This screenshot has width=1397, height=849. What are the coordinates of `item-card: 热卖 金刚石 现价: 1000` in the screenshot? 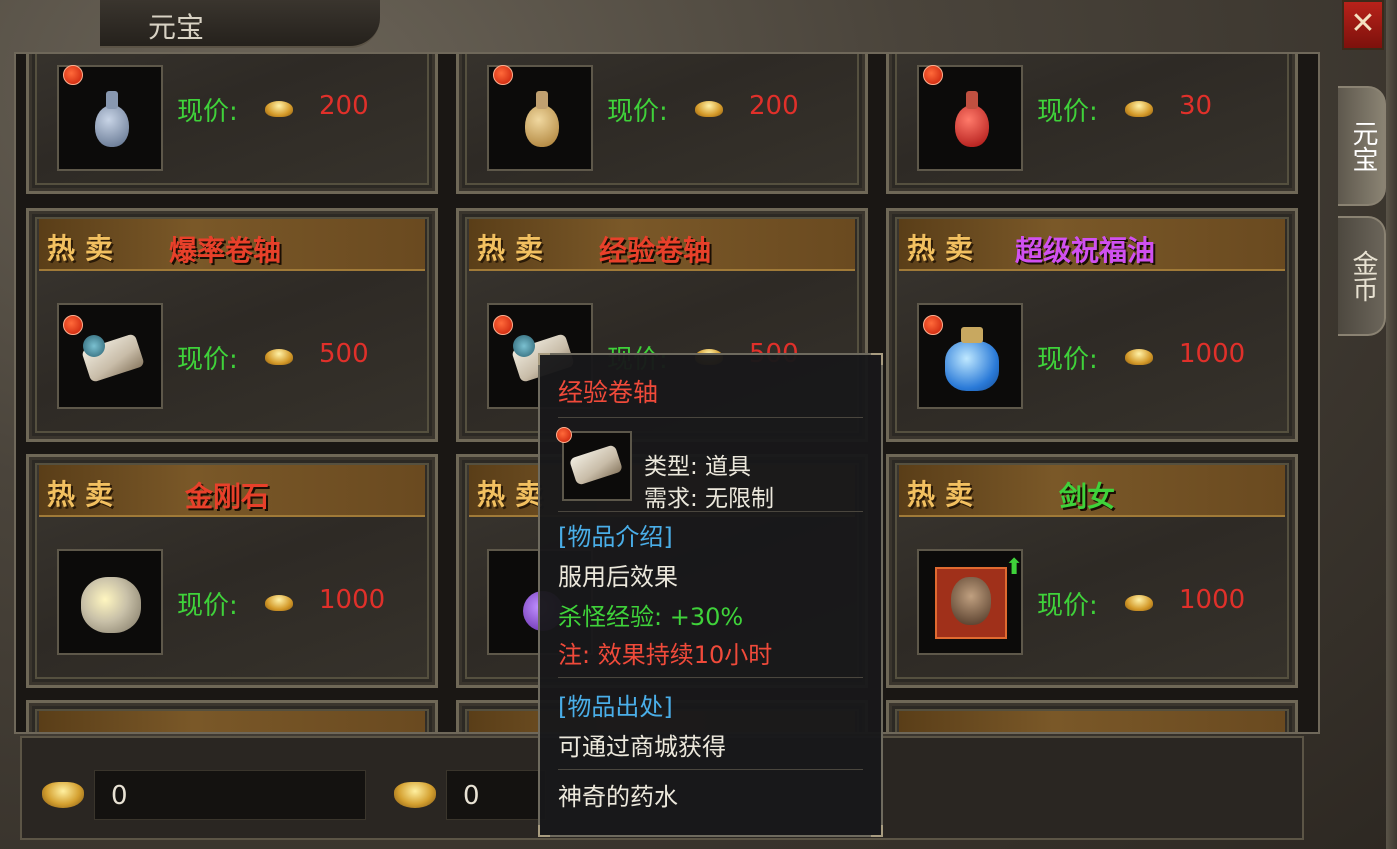 It's located at (232, 571).